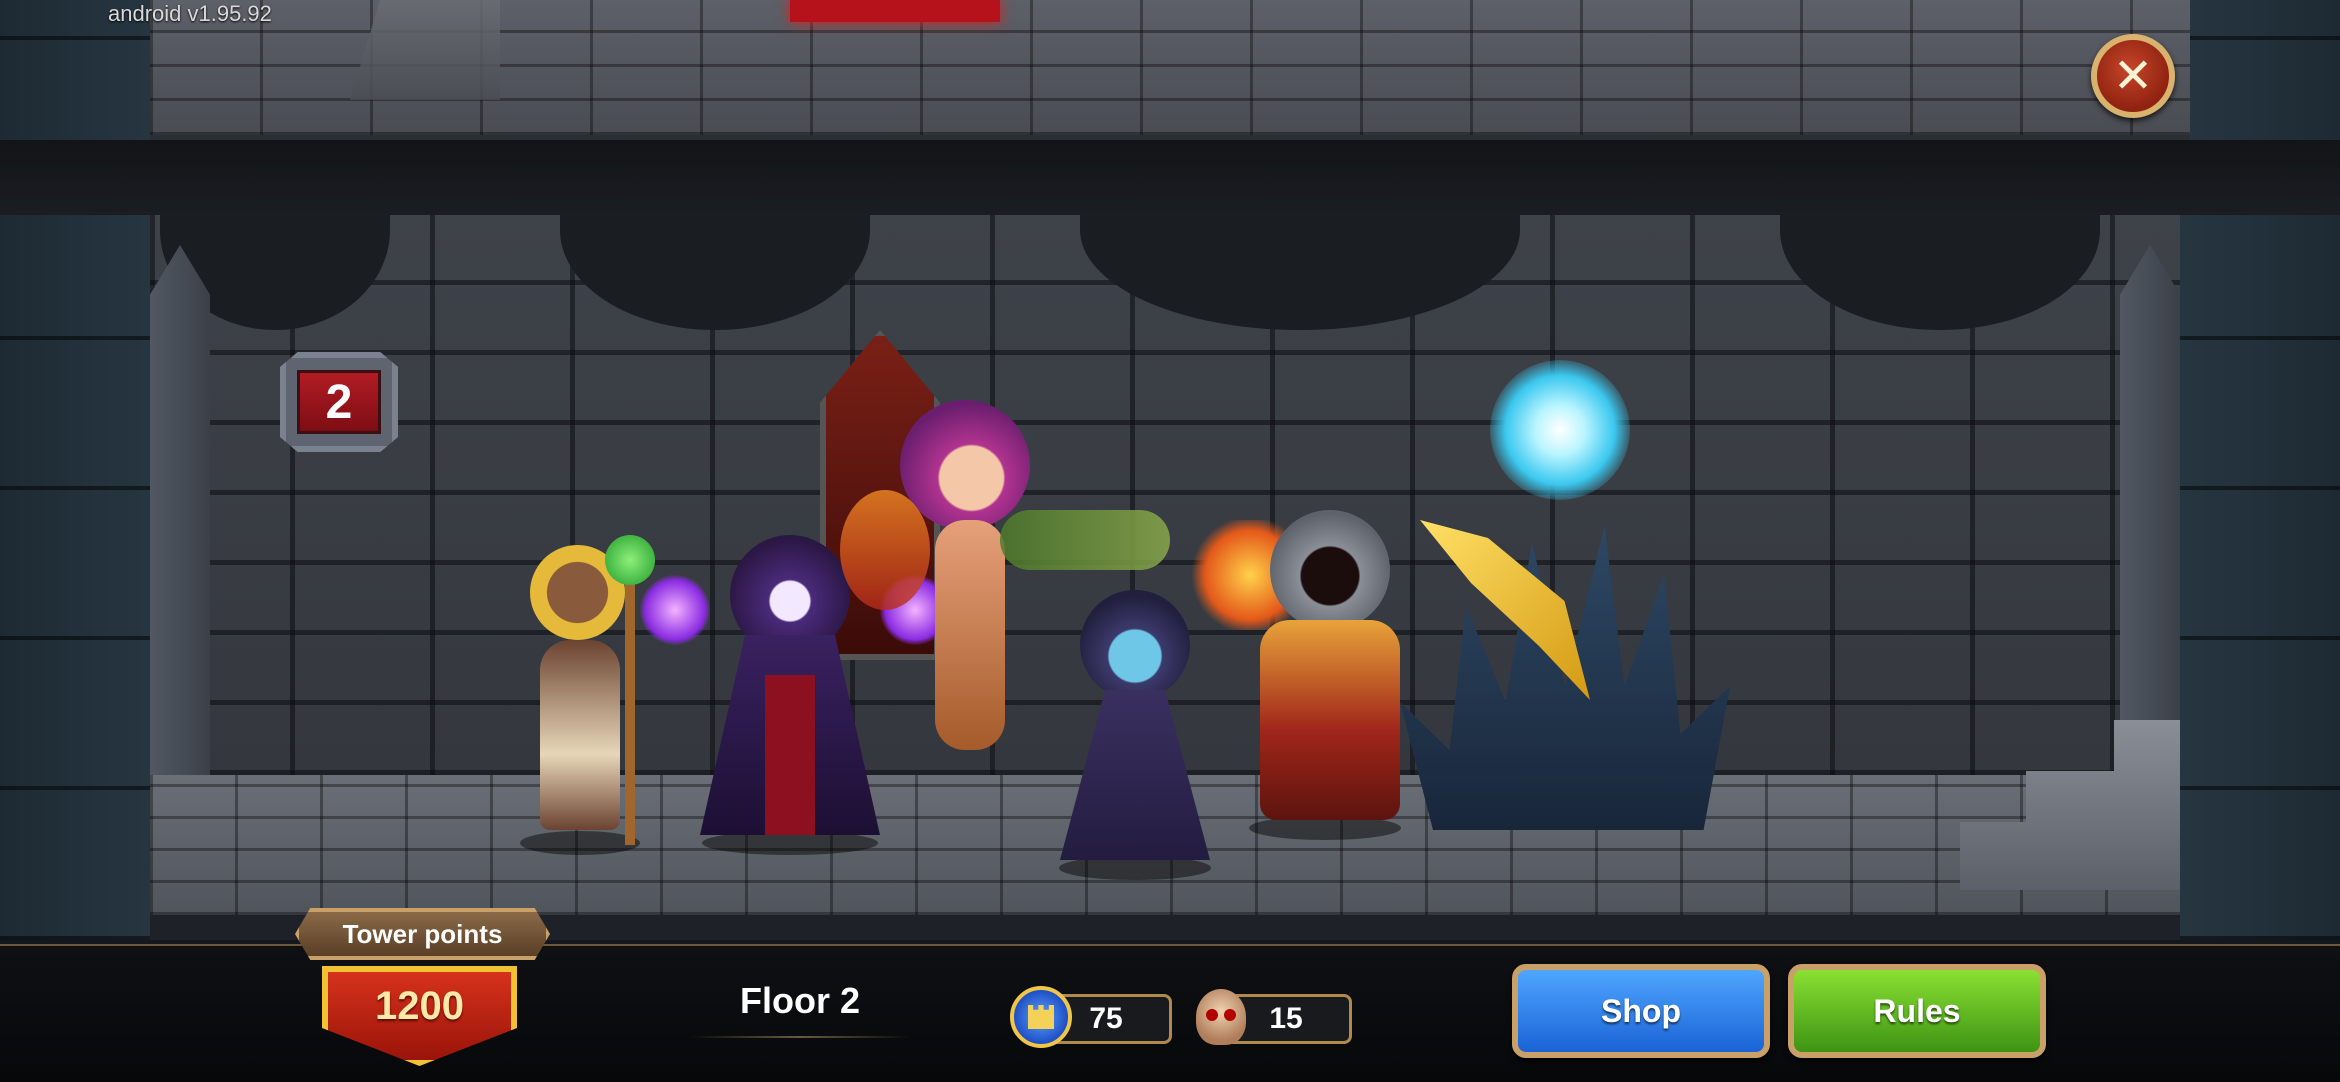 Image resolution: width=2340 pixels, height=1082 pixels. What do you see at coordinates (1041, 1017) in the screenshot?
I see `castle-icon` at bounding box center [1041, 1017].